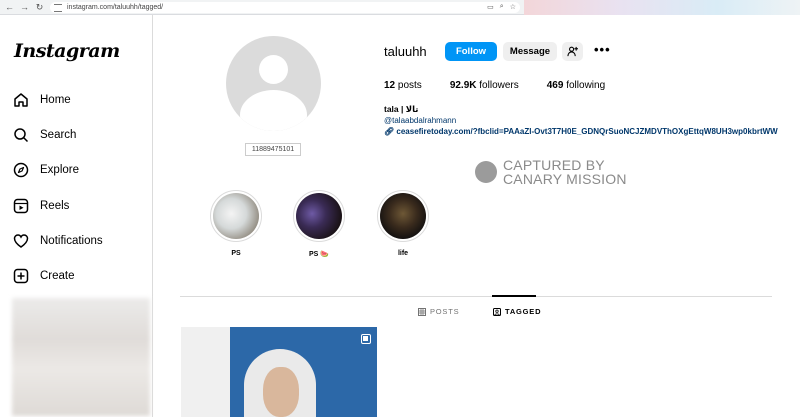 This screenshot has width=800, height=417. Describe the element at coordinates (59, 170) in the screenshot. I see `sidebar-item-label: Explore` at that location.